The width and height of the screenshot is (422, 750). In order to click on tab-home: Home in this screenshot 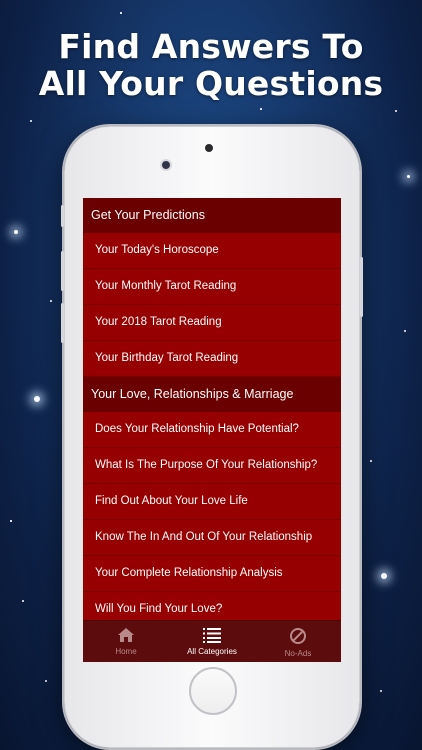, I will do `click(126, 641)`.